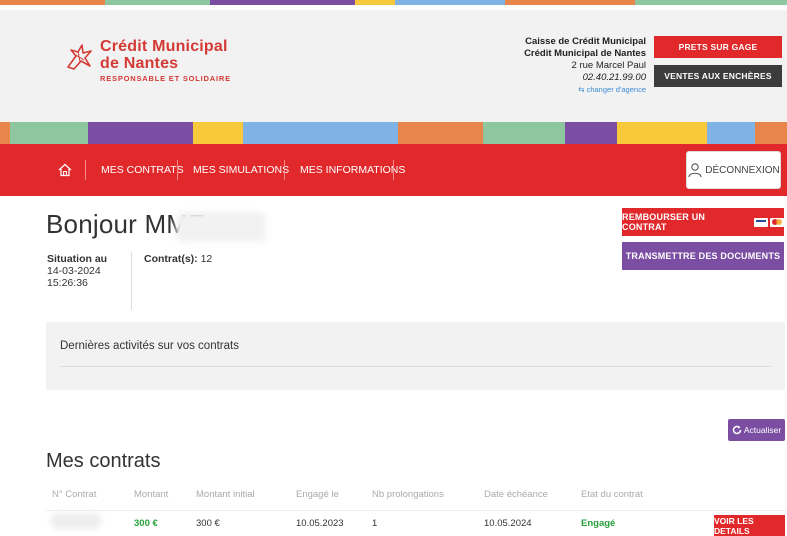  Describe the element at coordinates (695, 170) in the screenshot. I see `user-icon` at that location.